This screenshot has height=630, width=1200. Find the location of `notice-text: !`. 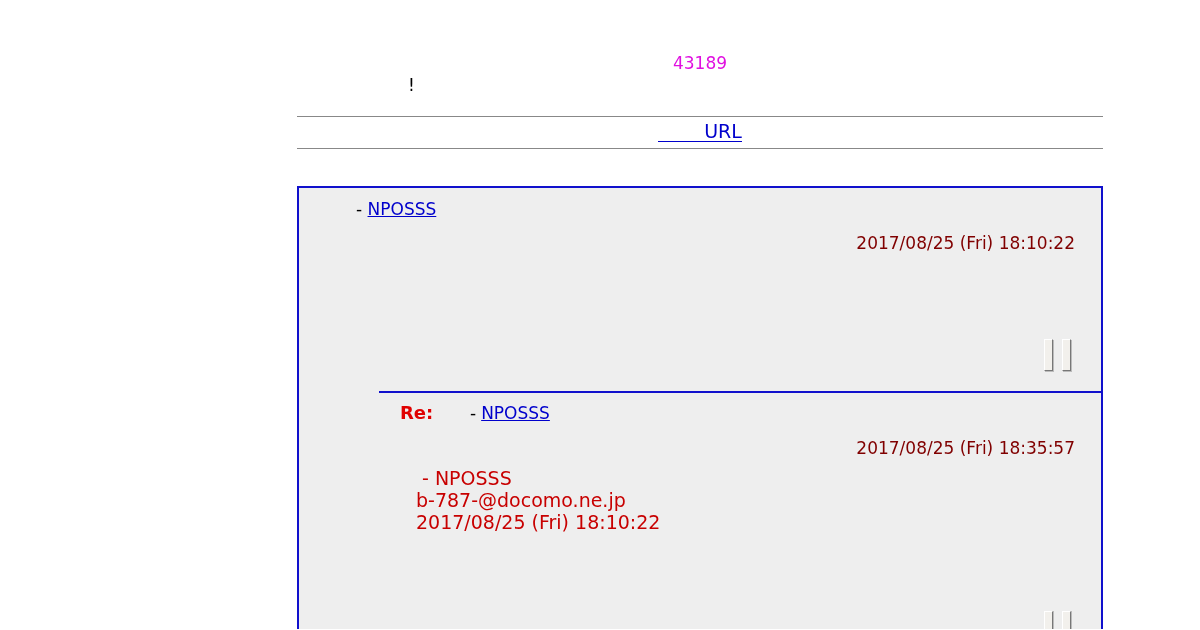

notice-text: ! is located at coordinates (411, 85).